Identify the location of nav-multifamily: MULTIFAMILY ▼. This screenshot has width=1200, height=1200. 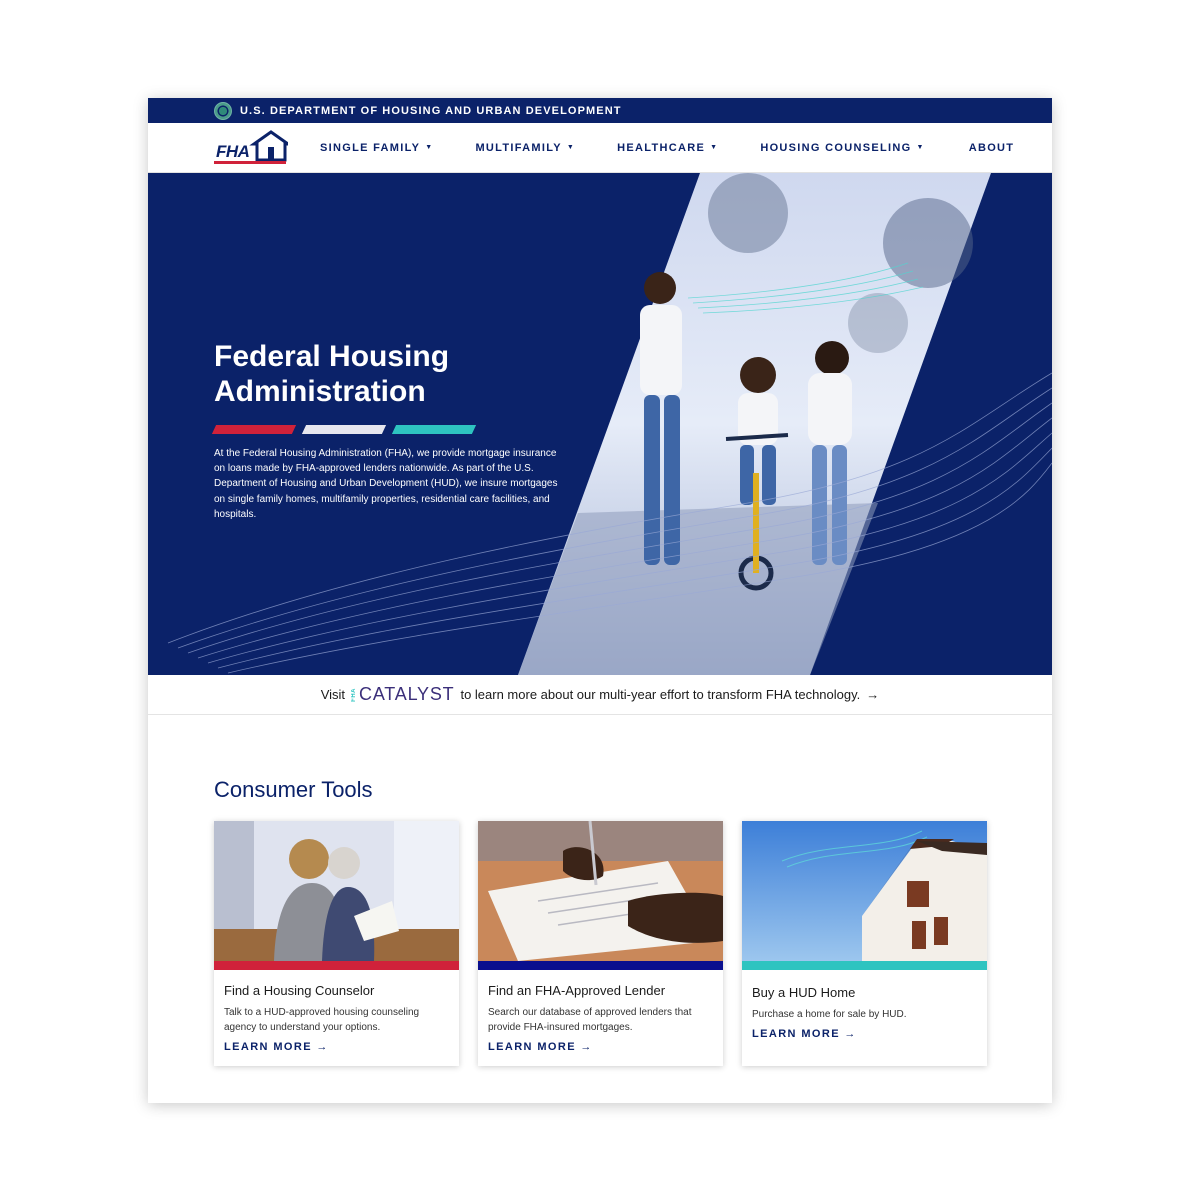
(525, 148).